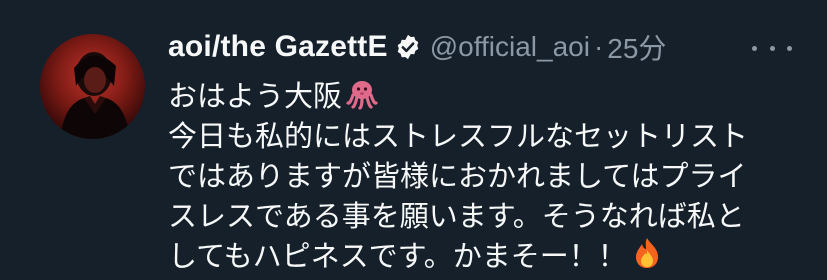  I want to click on fire-emoji-icon, so click(647, 258).